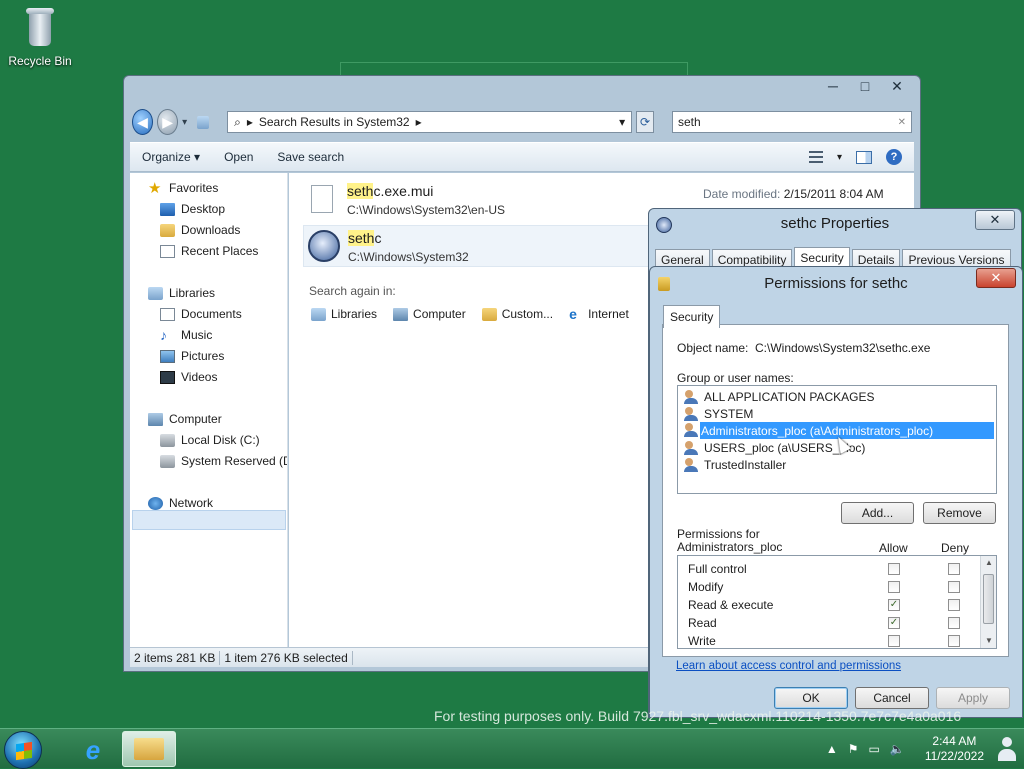  I want to click on nav-item-computer: Computer, so click(185, 419).